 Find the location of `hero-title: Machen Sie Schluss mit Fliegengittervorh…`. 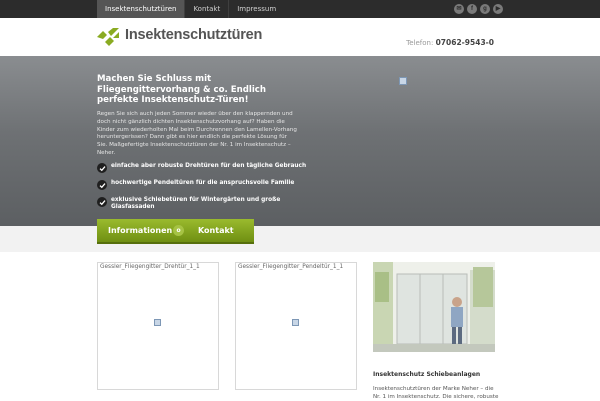

hero-title: Machen Sie Schluss mit Fliegengittervorh… is located at coordinates (181, 89).